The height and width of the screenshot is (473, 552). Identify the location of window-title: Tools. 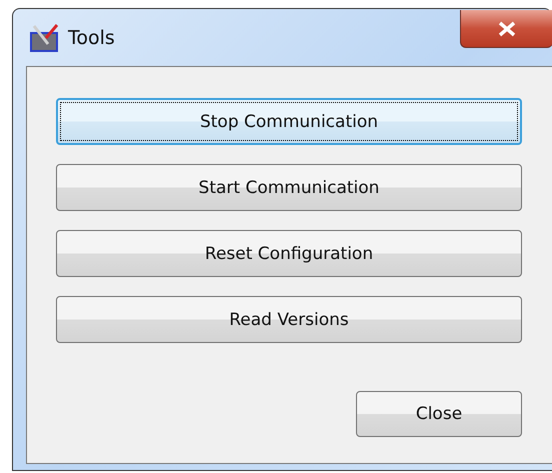
(91, 37).